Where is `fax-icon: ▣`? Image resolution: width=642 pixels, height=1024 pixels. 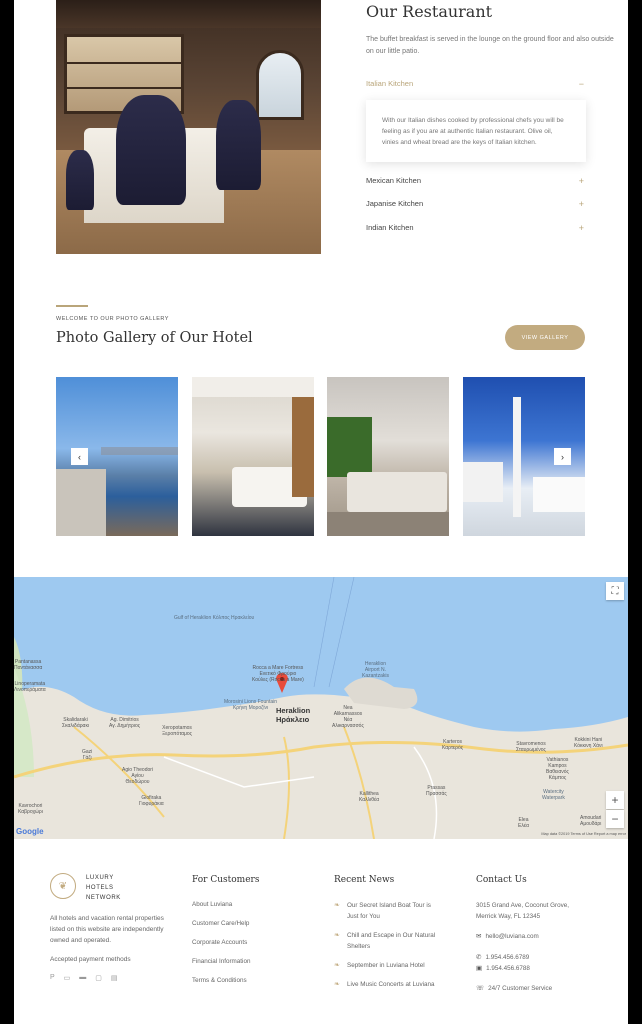 fax-icon: ▣ is located at coordinates (479, 968).